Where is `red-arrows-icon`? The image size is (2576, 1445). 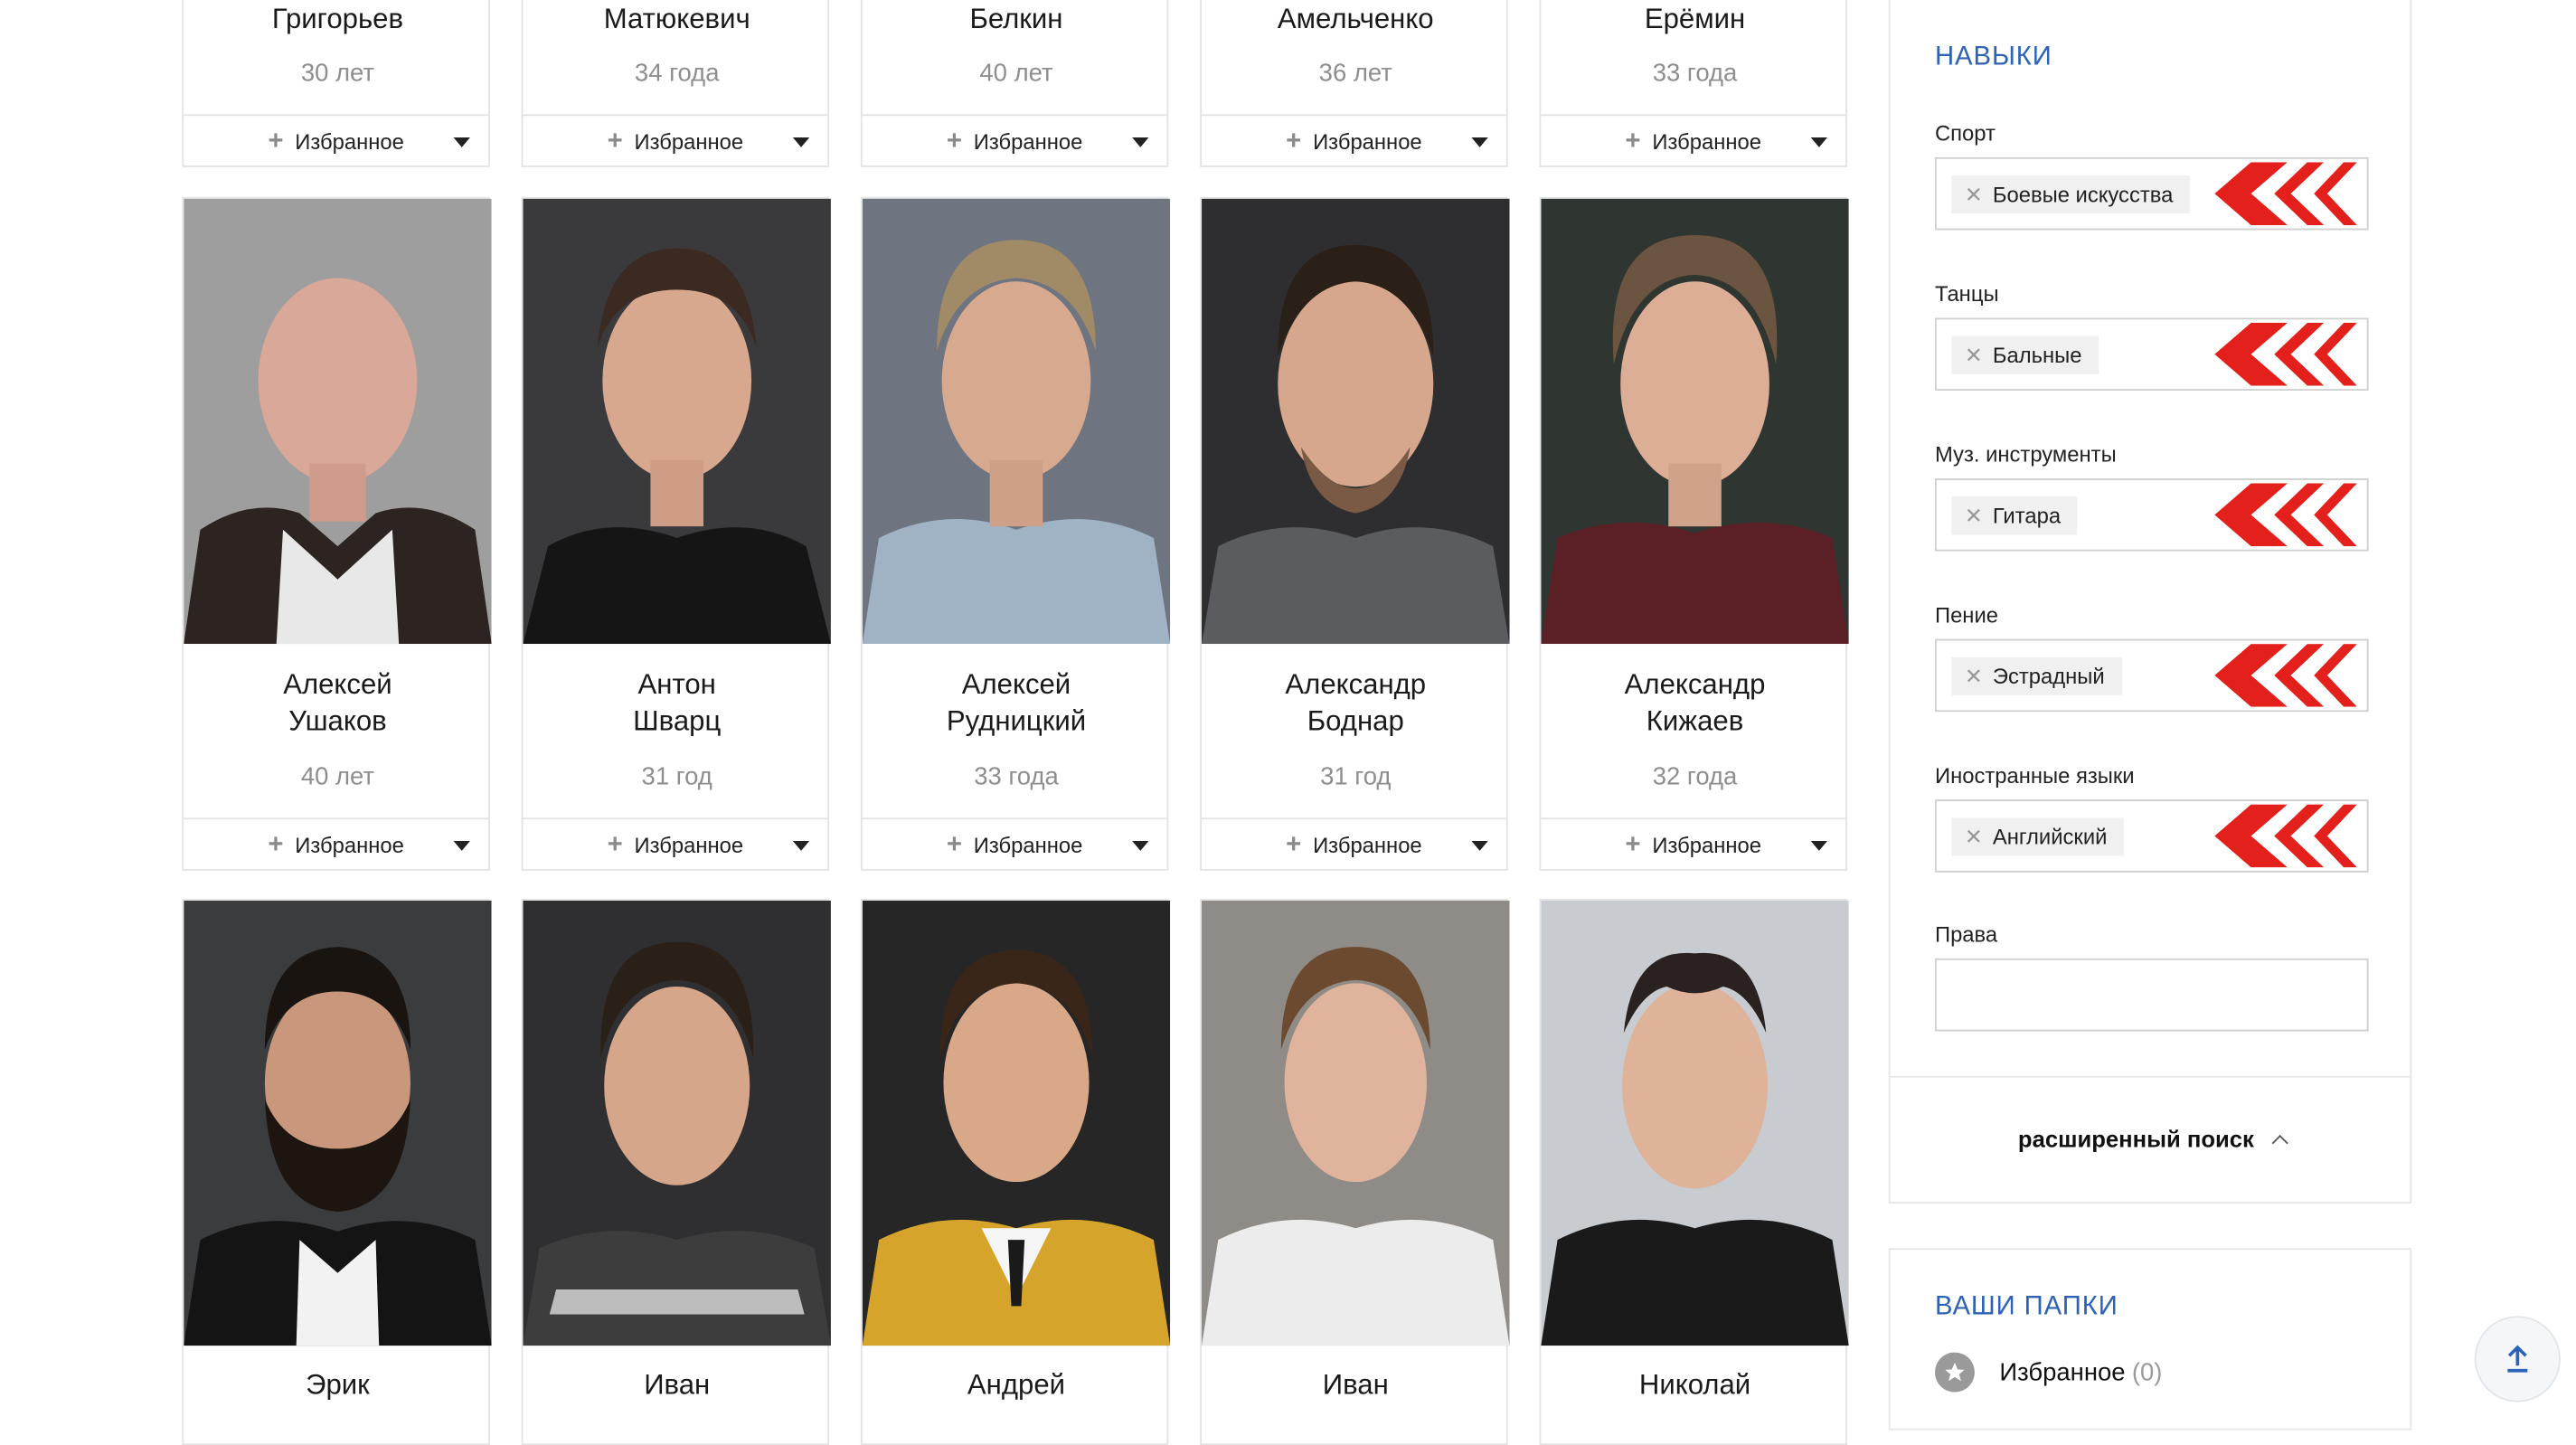
red-arrows-icon is located at coordinates (2285, 354).